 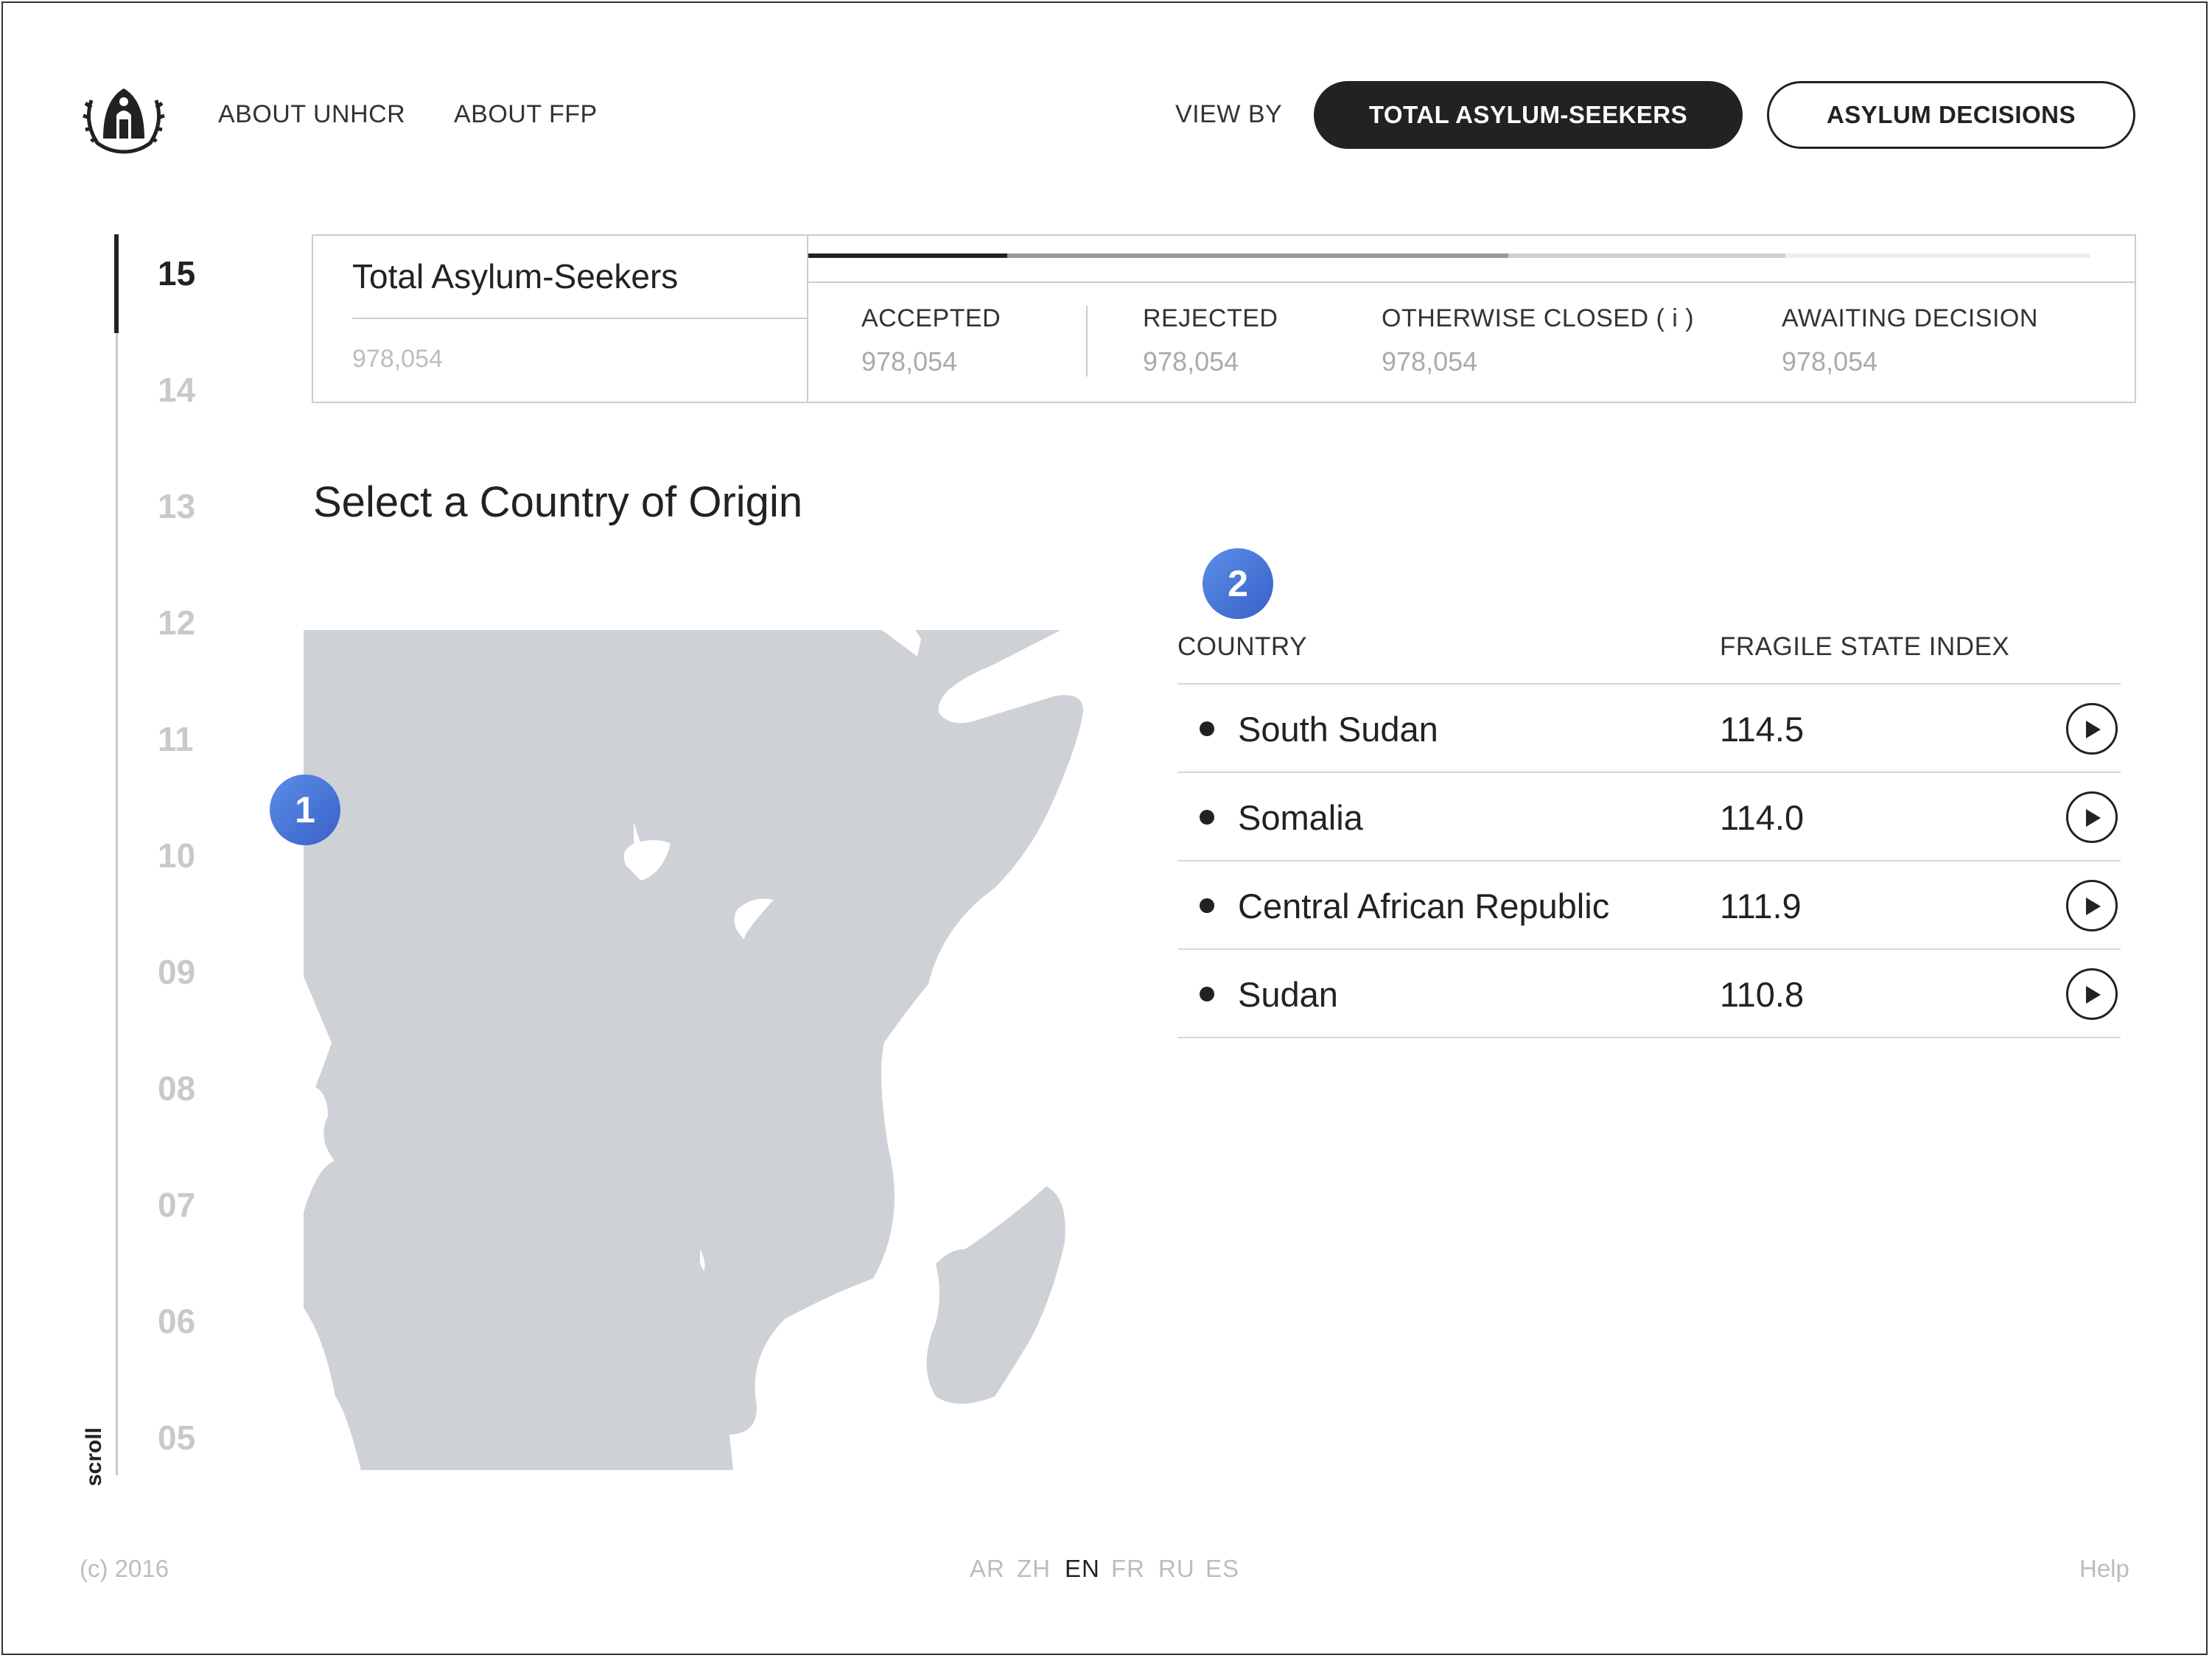 What do you see at coordinates (909, 362) in the screenshot?
I see `stat-accepted-value: 978,054` at bounding box center [909, 362].